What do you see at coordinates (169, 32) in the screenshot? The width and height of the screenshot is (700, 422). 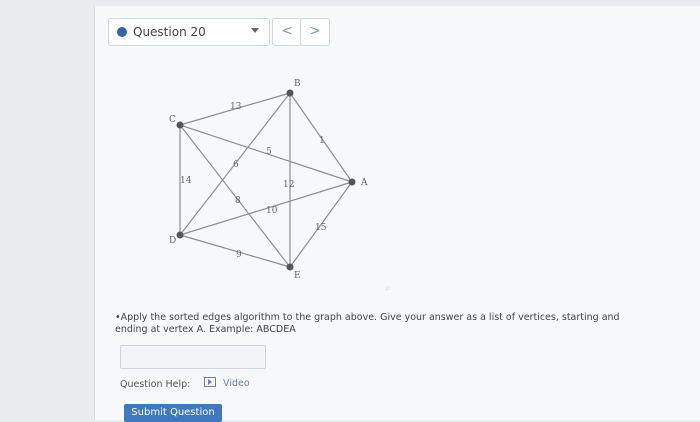 I see `question-label: Question 20` at bounding box center [169, 32].